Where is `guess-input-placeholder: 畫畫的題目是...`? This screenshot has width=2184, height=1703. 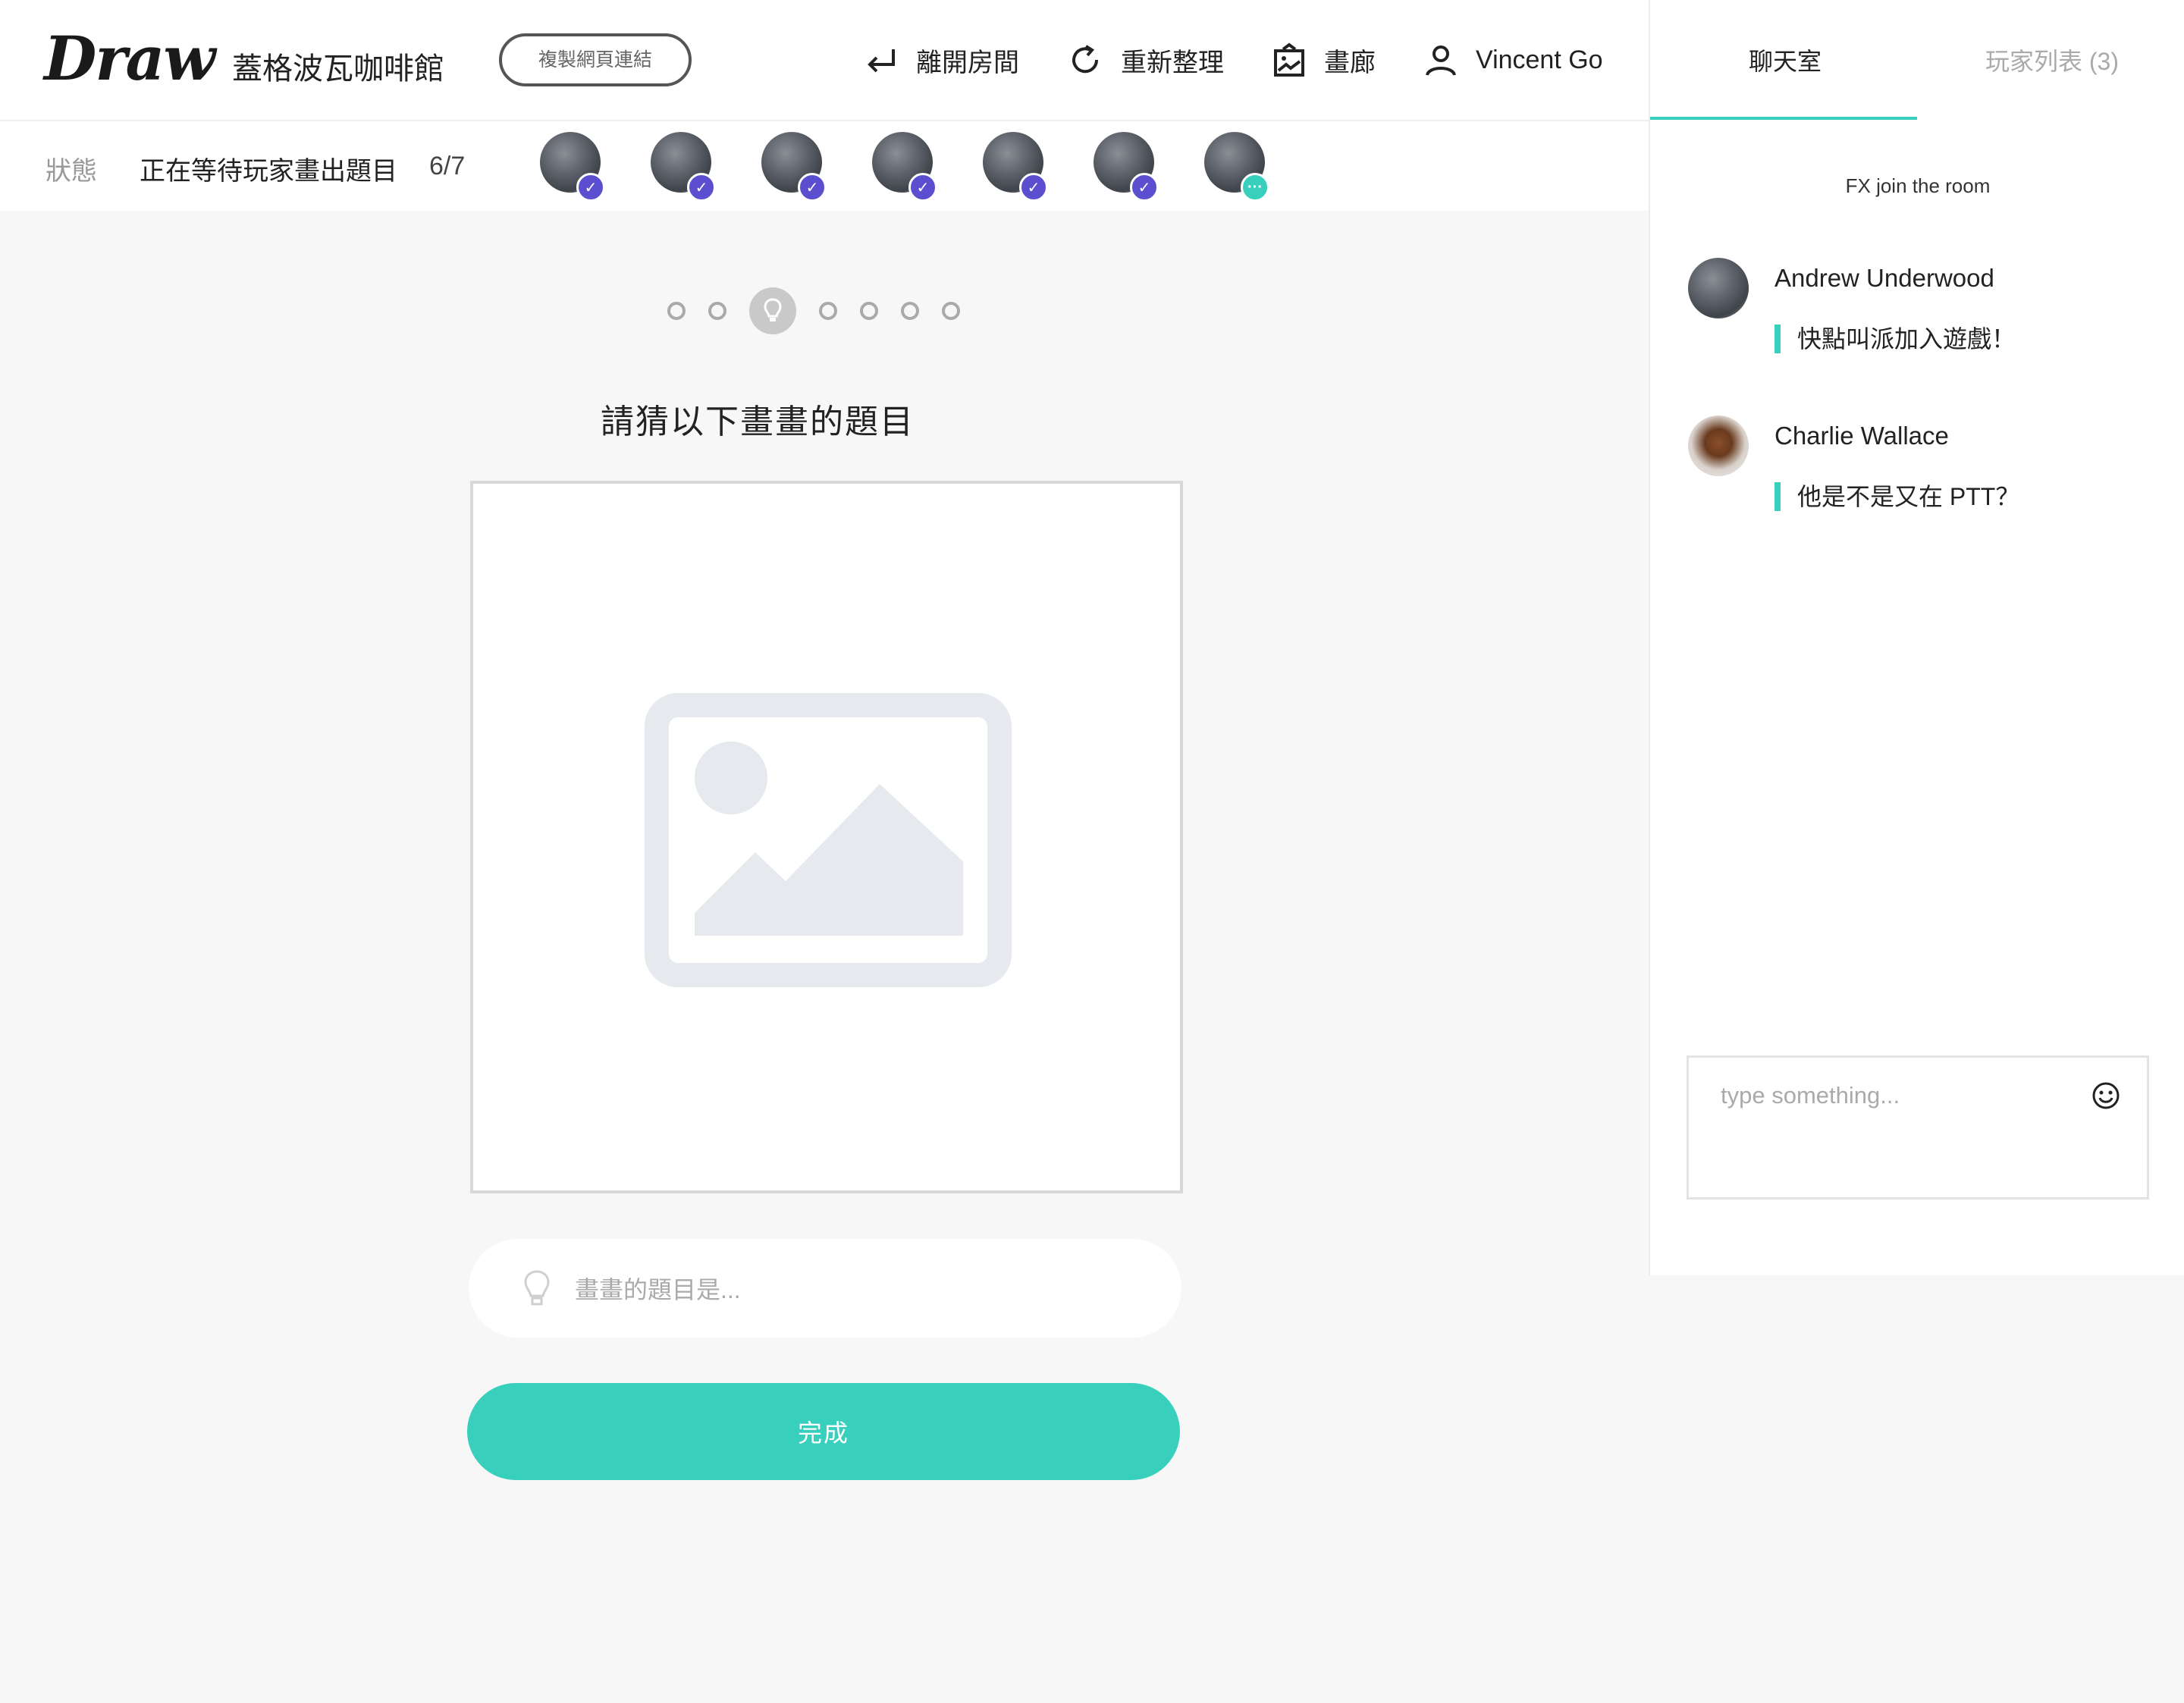 guess-input-placeholder: 畫畫的題目是... is located at coordinates (658, 1289).